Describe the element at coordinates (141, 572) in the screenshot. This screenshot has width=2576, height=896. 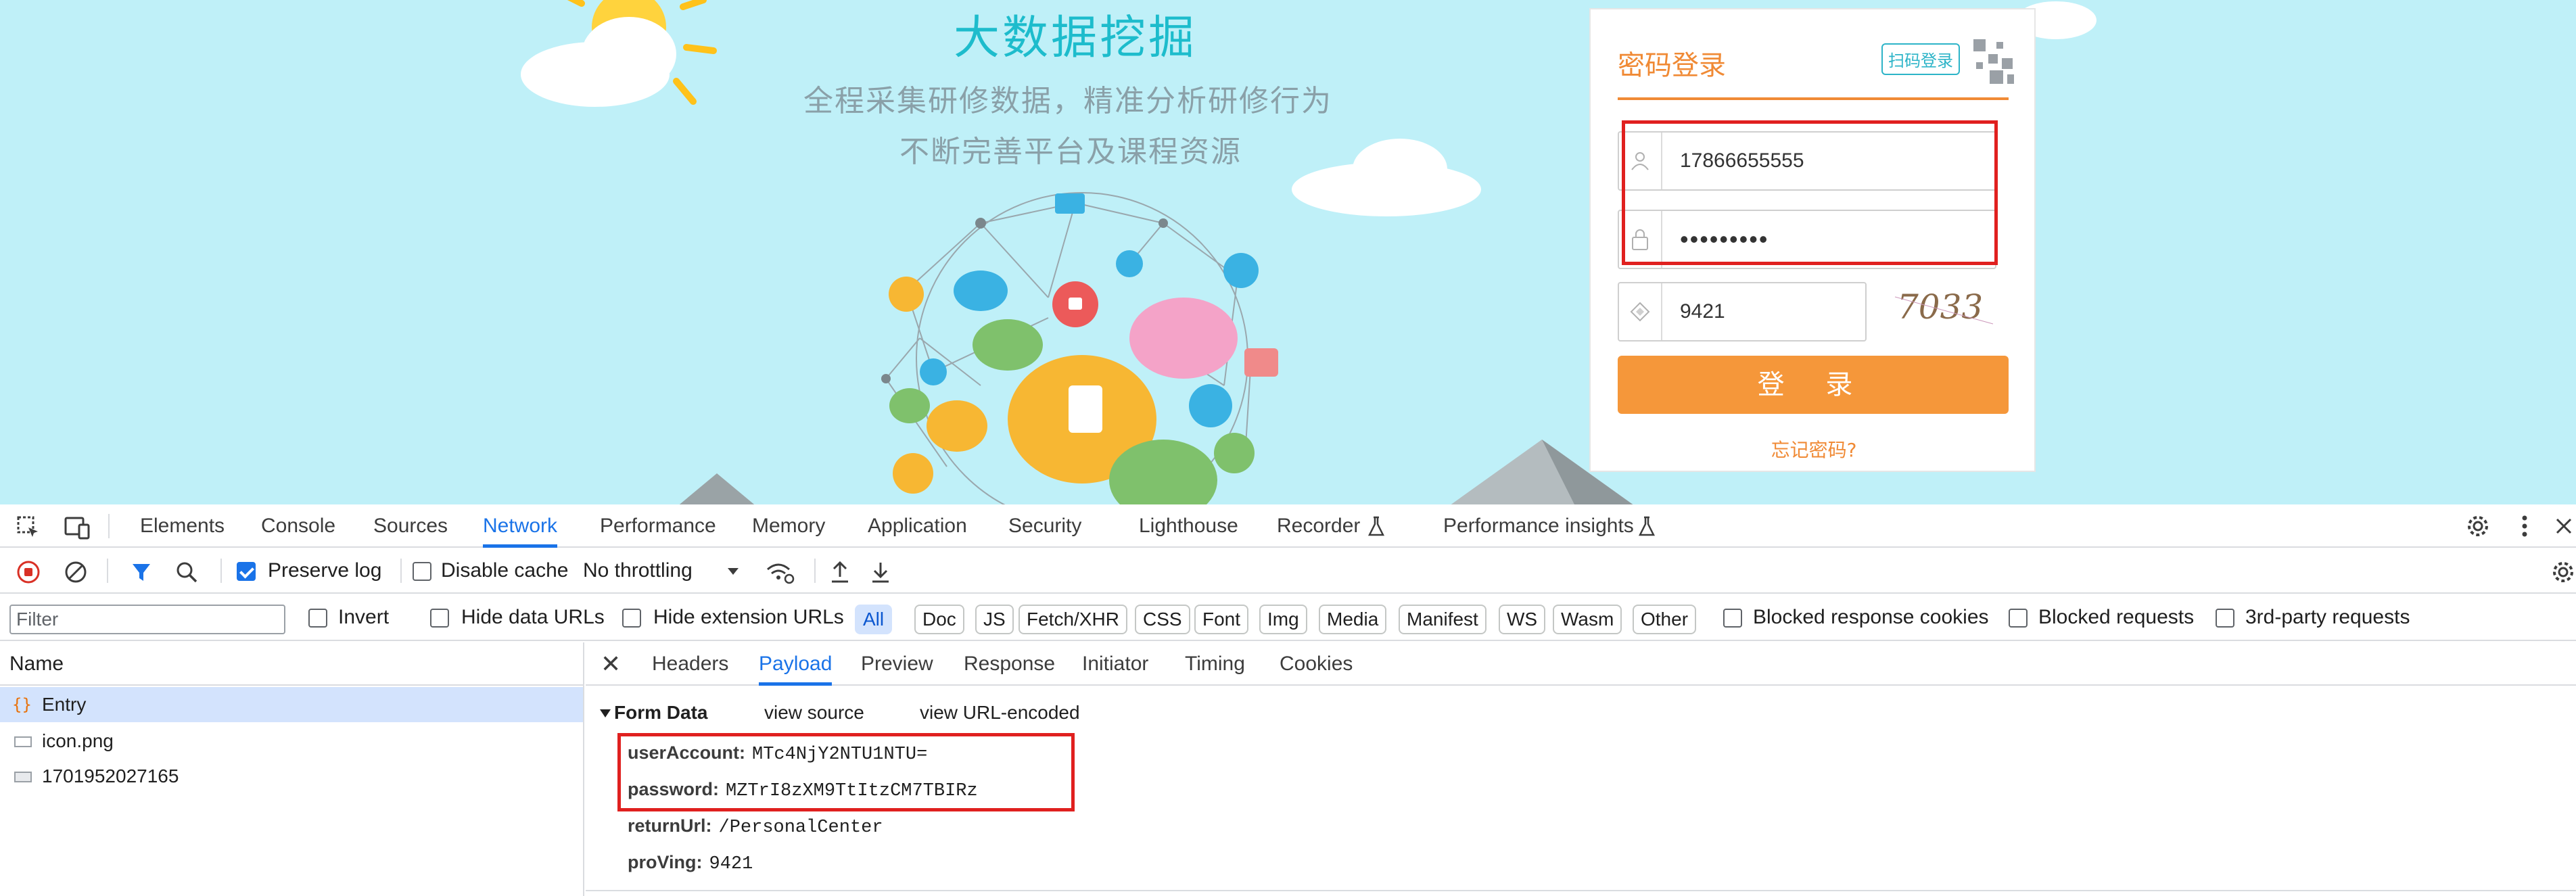
I see `filter-funnel-icon` at that location.